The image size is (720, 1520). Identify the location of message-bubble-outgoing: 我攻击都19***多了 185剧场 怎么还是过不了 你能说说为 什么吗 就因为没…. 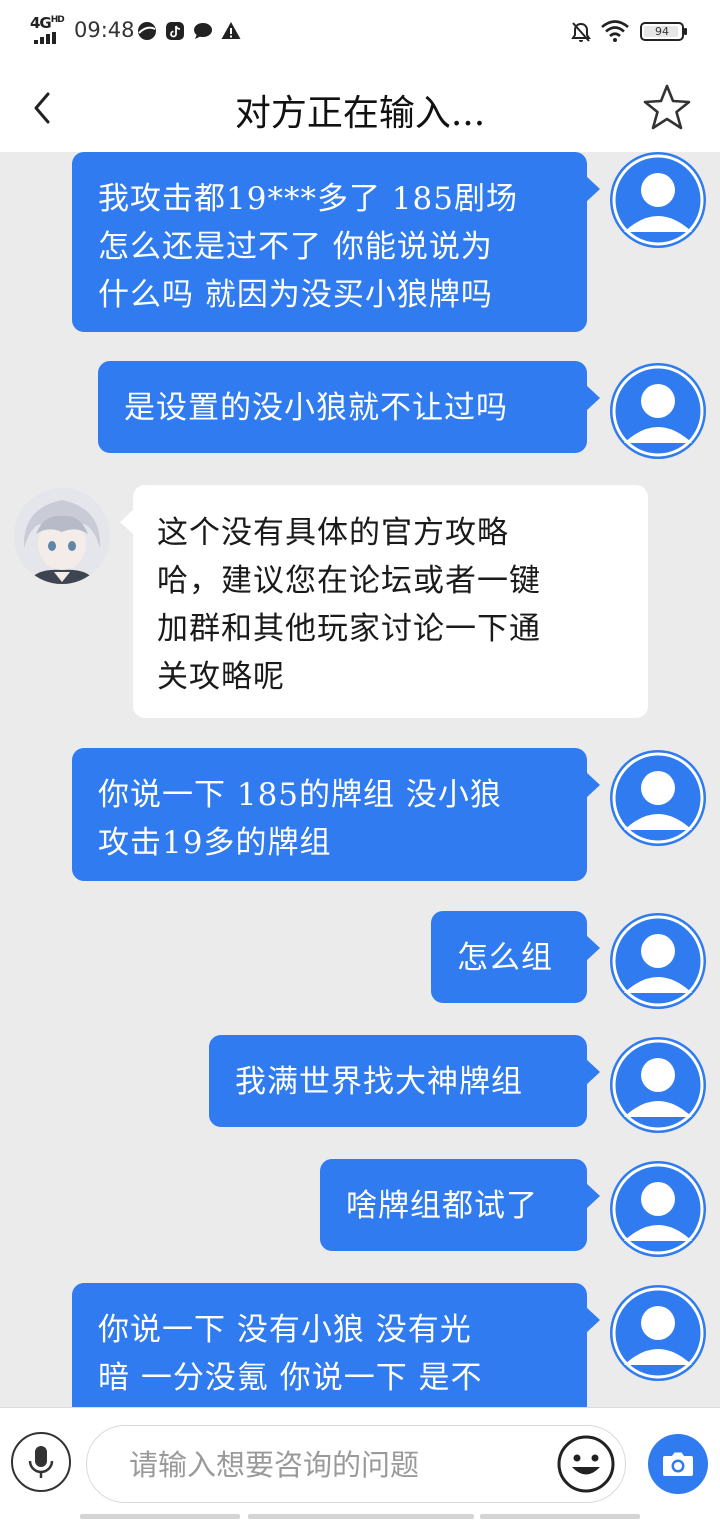
(336, 242).